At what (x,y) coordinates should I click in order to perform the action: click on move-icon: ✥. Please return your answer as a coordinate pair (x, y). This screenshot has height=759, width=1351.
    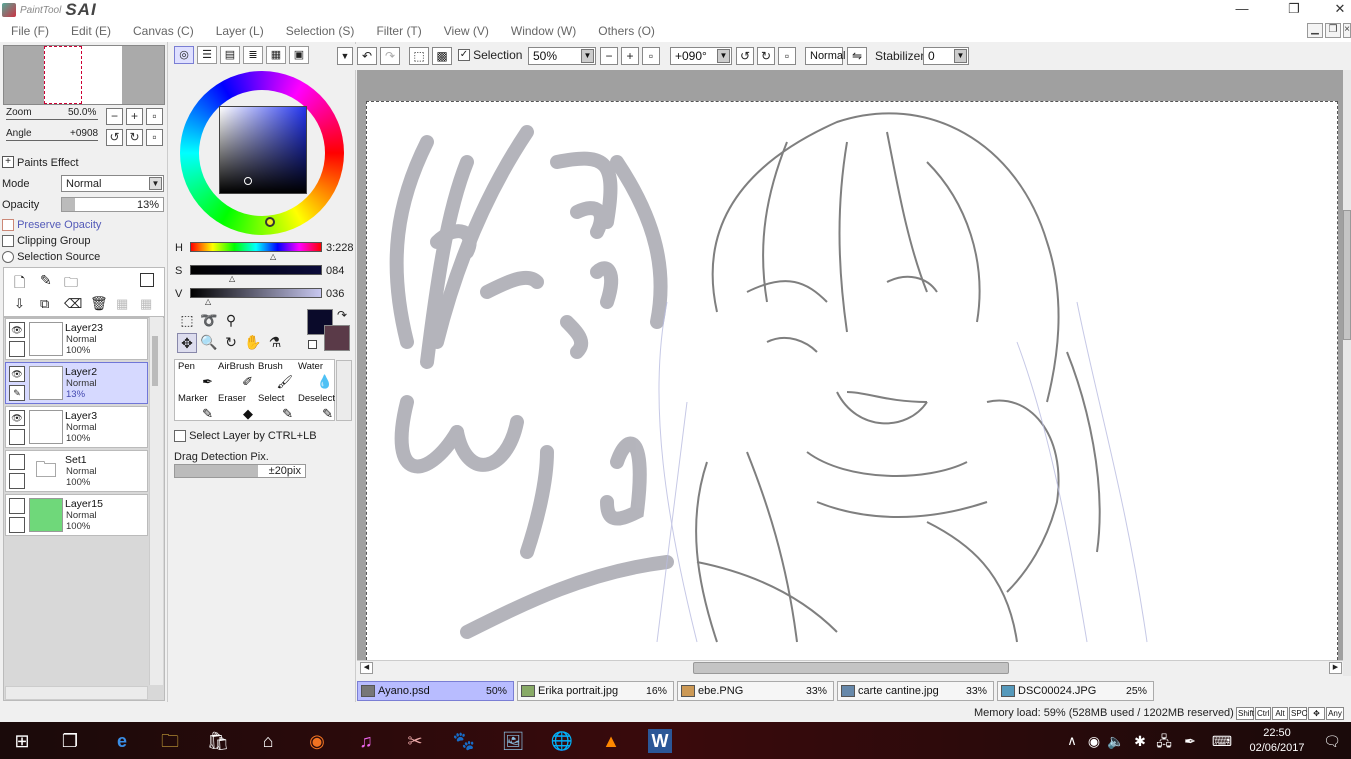
    Looking at the image, I should click on (187, 343).